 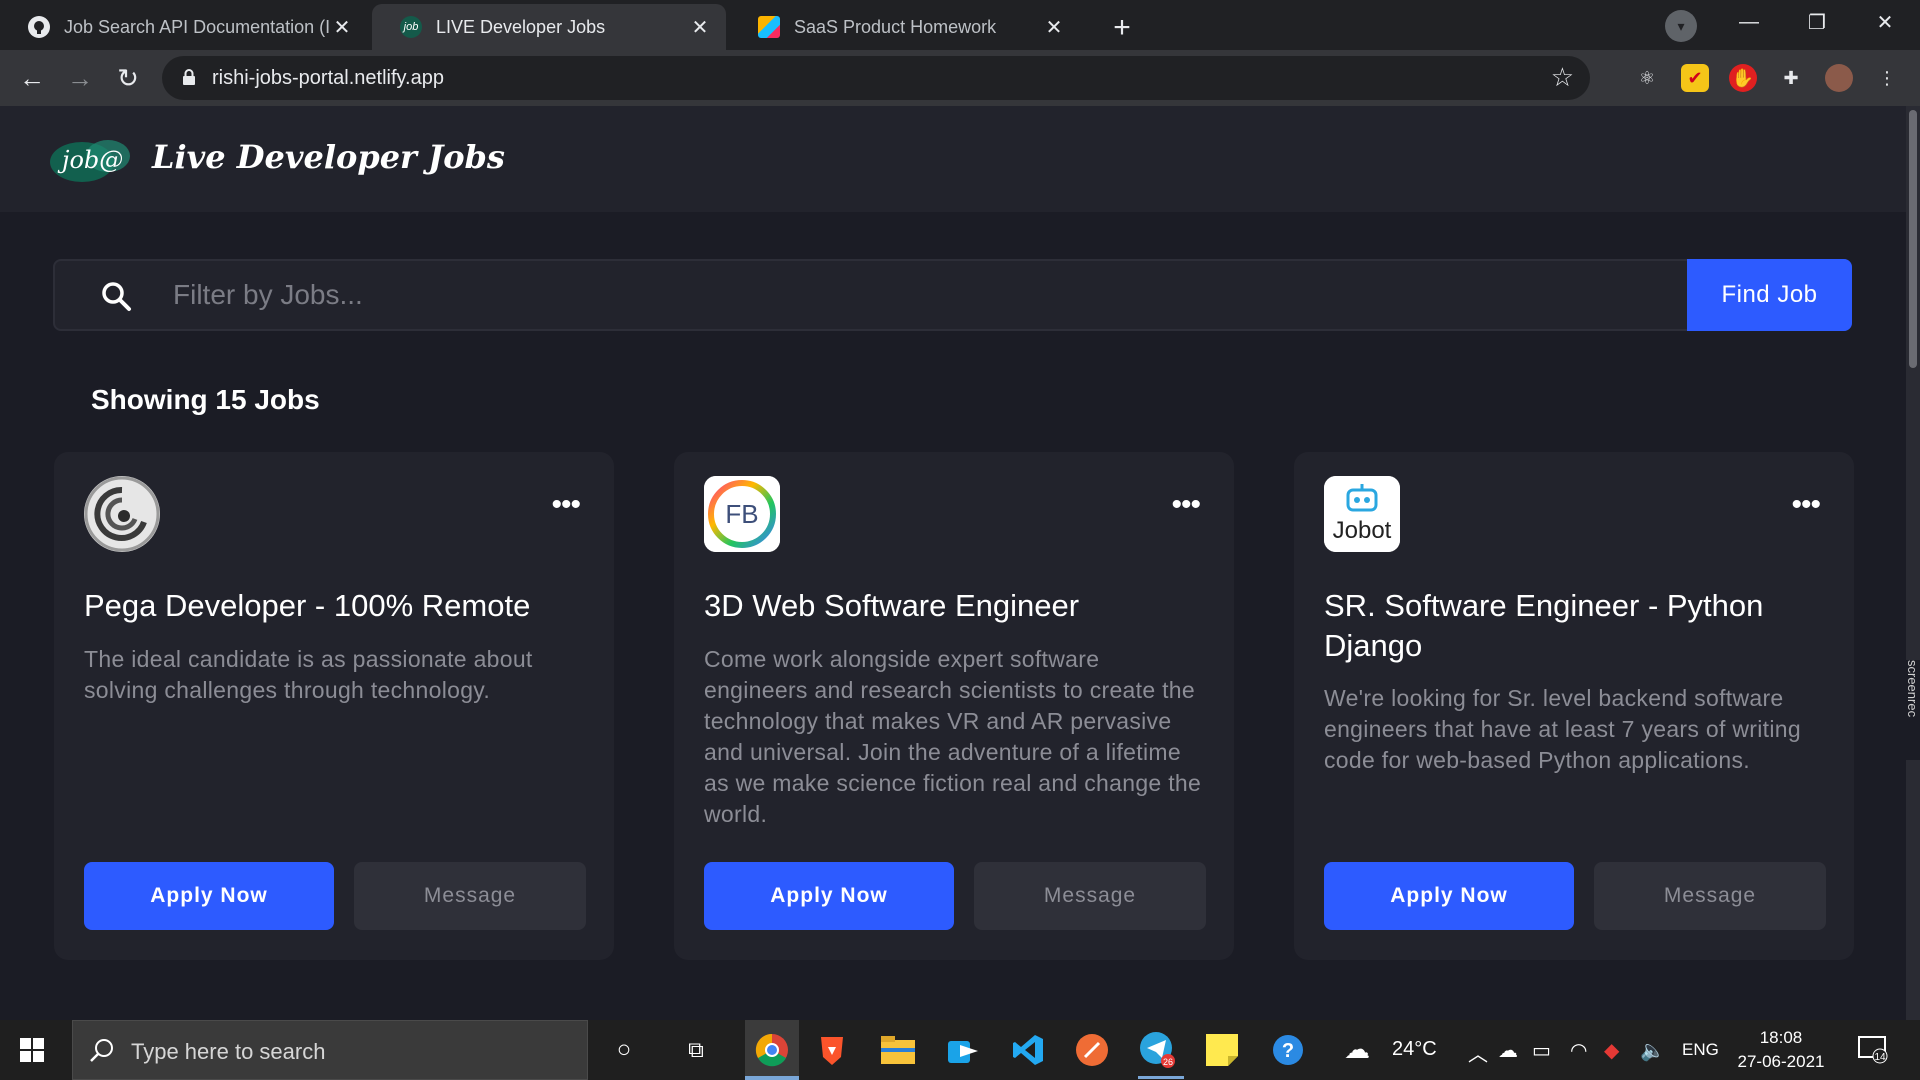 What do you see at coordinates (521, 26) in the screenshot?
I see `tab-label: LIVE Developer Jobs` at bounding box center [521, 26].